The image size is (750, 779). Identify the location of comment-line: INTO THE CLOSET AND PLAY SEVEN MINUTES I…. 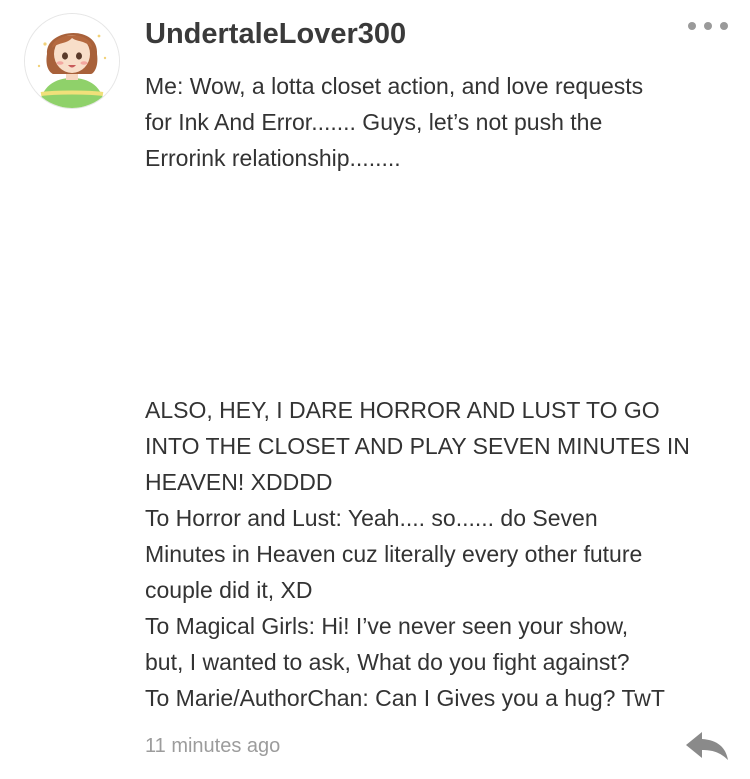
(417, 446).